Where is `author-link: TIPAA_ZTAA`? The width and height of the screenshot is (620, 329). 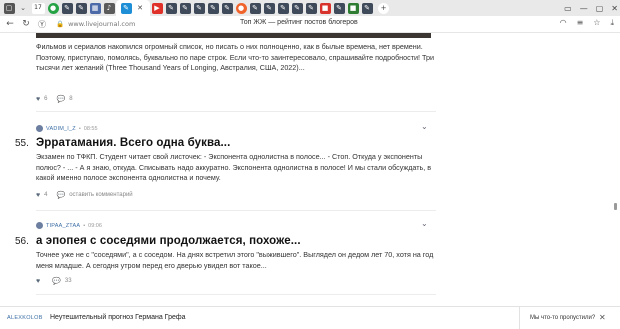 author-link: TIPAA_ZTAA is located at coordinates (63, 226).